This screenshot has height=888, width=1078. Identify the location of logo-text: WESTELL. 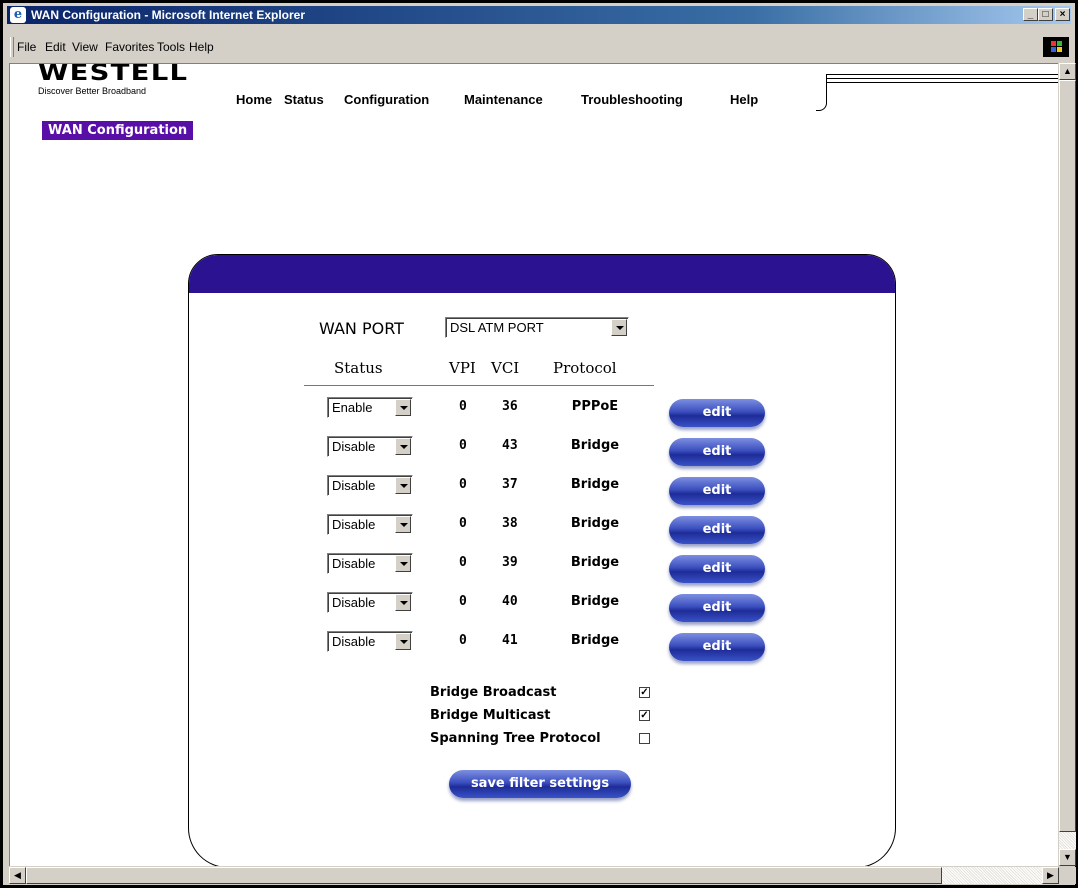
(113, 74).